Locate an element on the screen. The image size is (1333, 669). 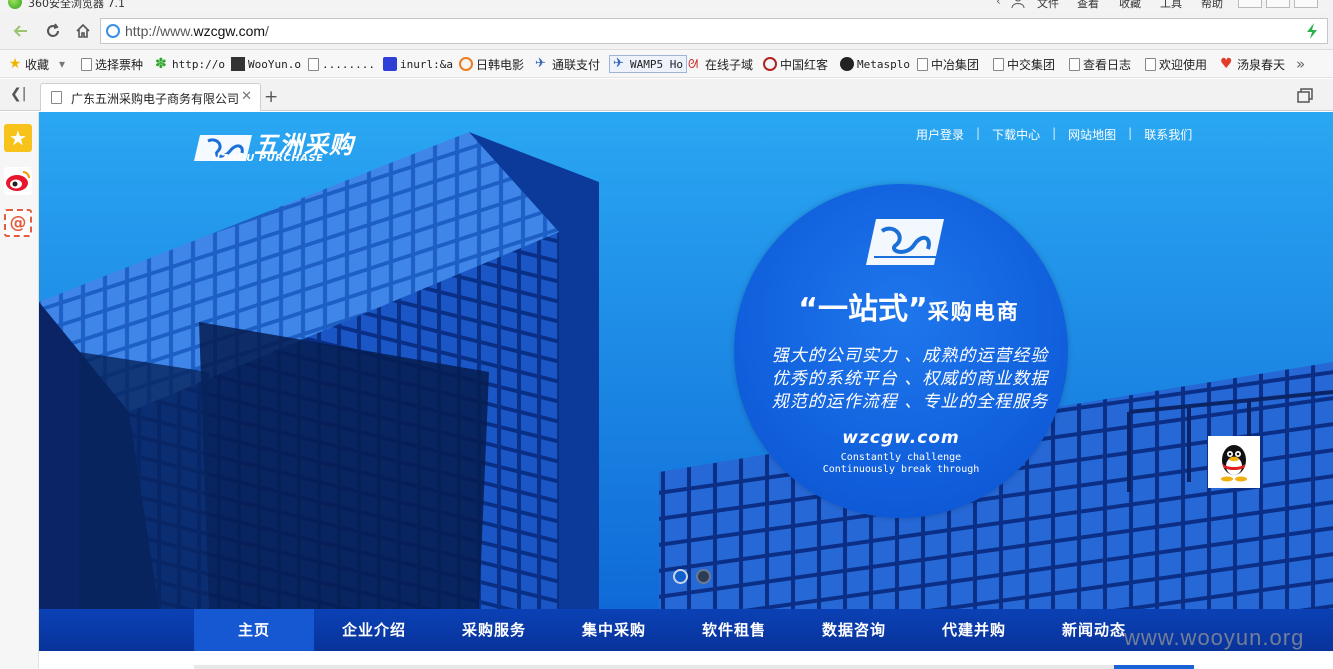
hero-line: 规范的运作流程 、专业的全程服务 is located at coordinates (910, 402).